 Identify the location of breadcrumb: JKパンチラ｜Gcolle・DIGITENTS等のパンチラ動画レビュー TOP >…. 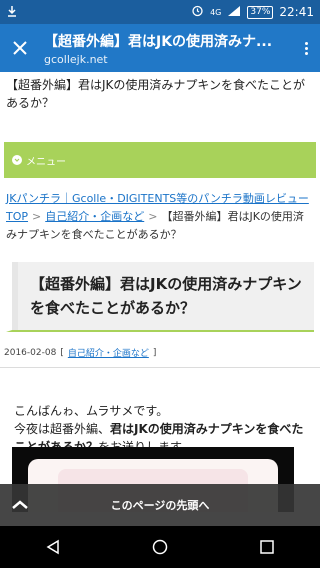
(160, 211).